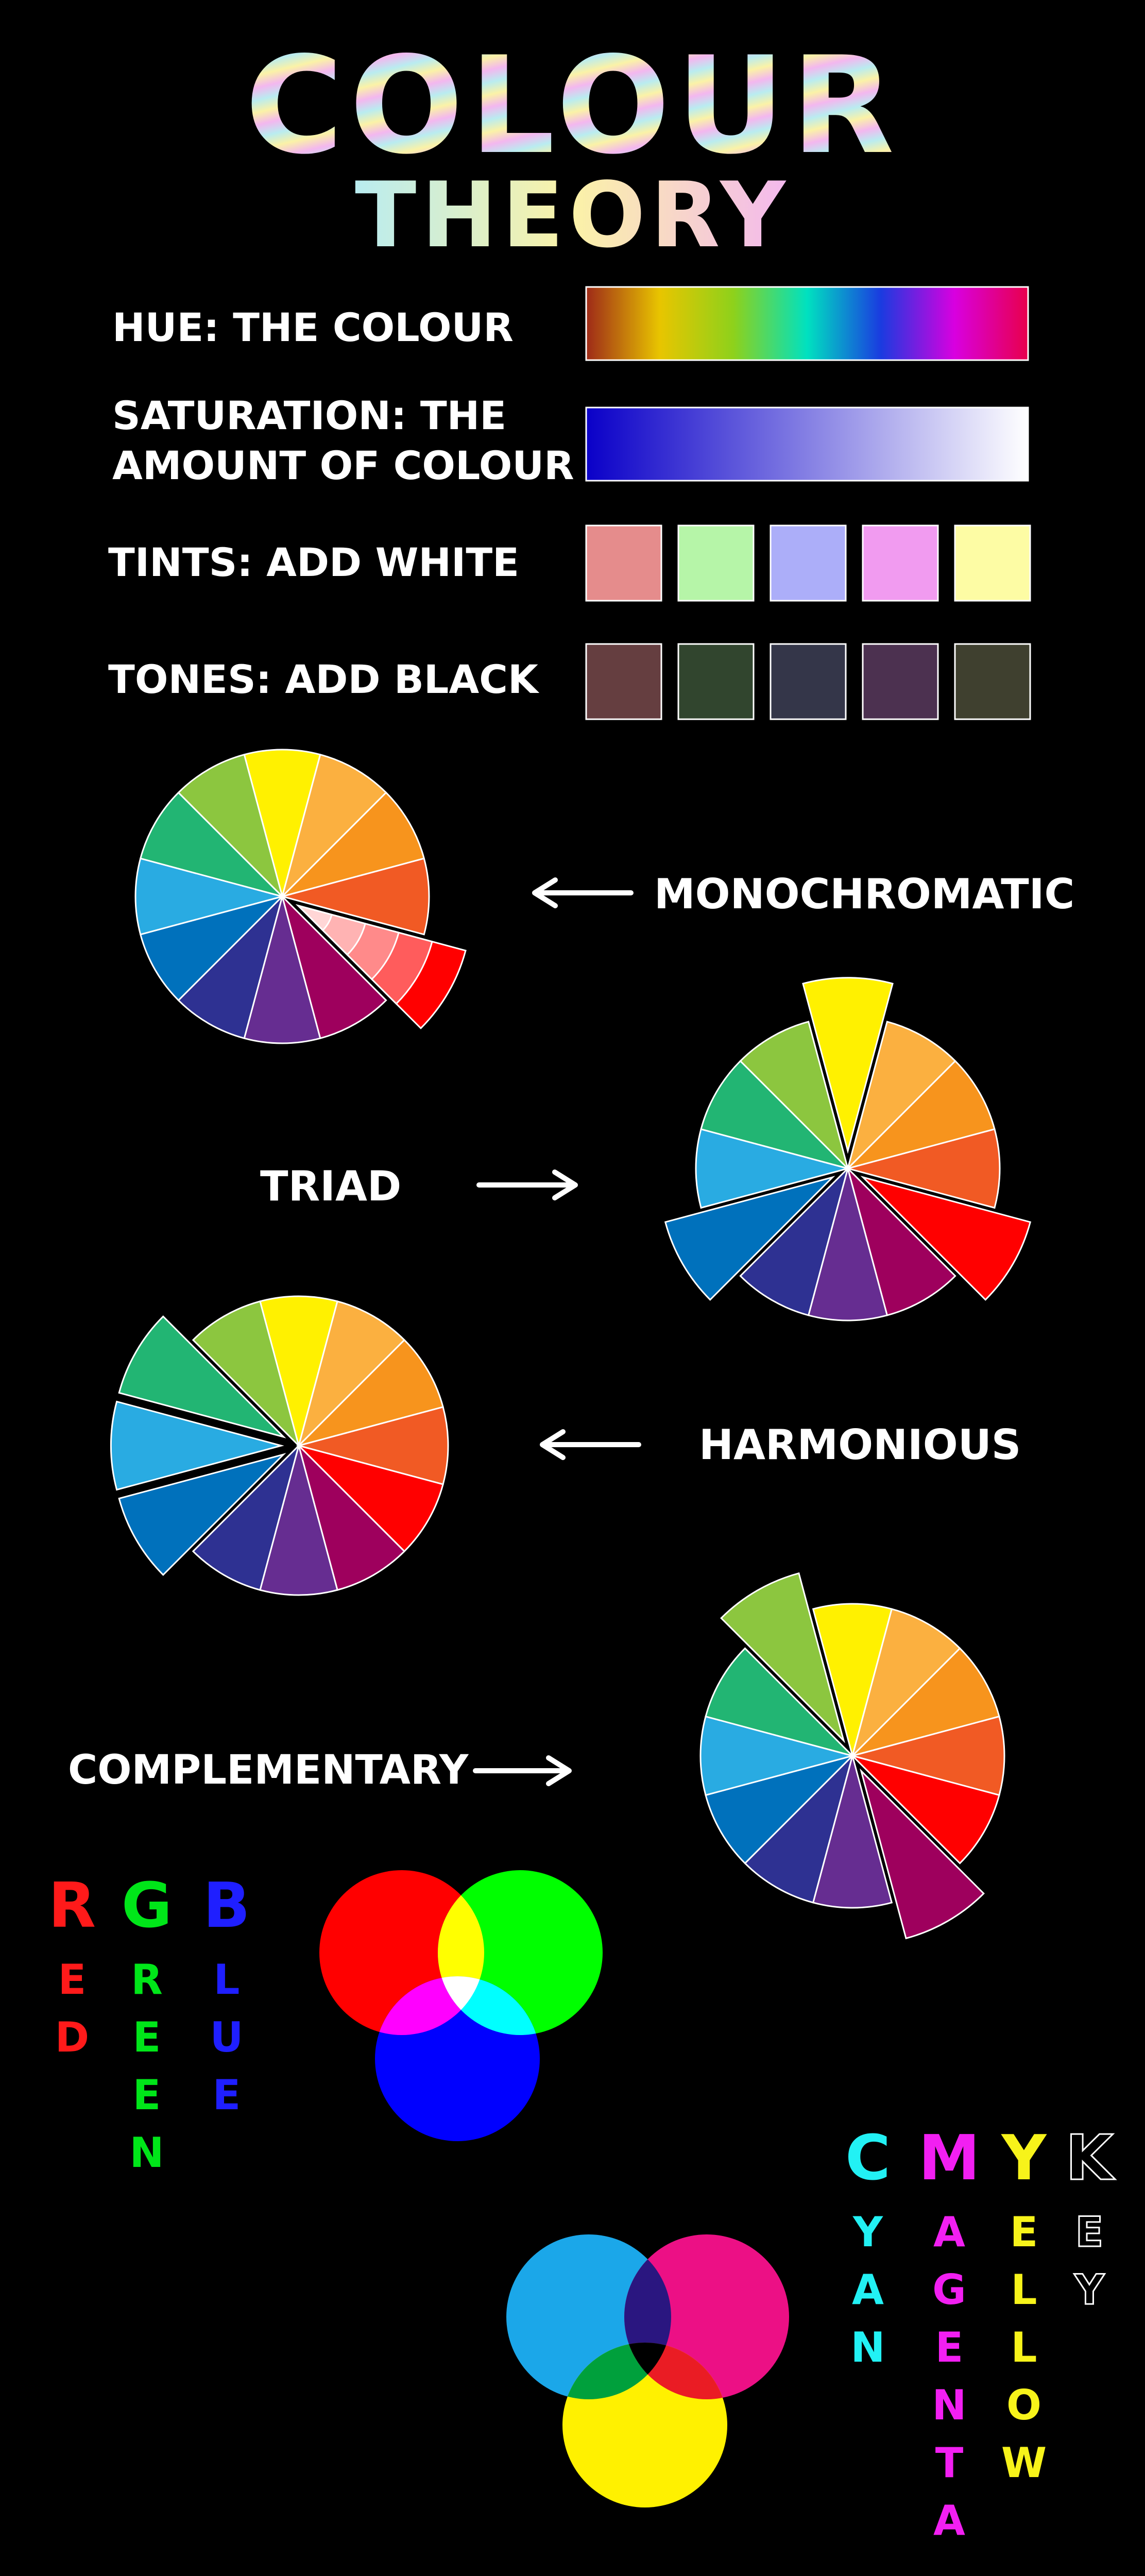 The height and width of the screenshot is (2576, 1145). What do you see at coordinates (309, 415) in the screenshot?
I see `saturation-label-line1: SATURATION: THE` at bounding box center [309, 415].